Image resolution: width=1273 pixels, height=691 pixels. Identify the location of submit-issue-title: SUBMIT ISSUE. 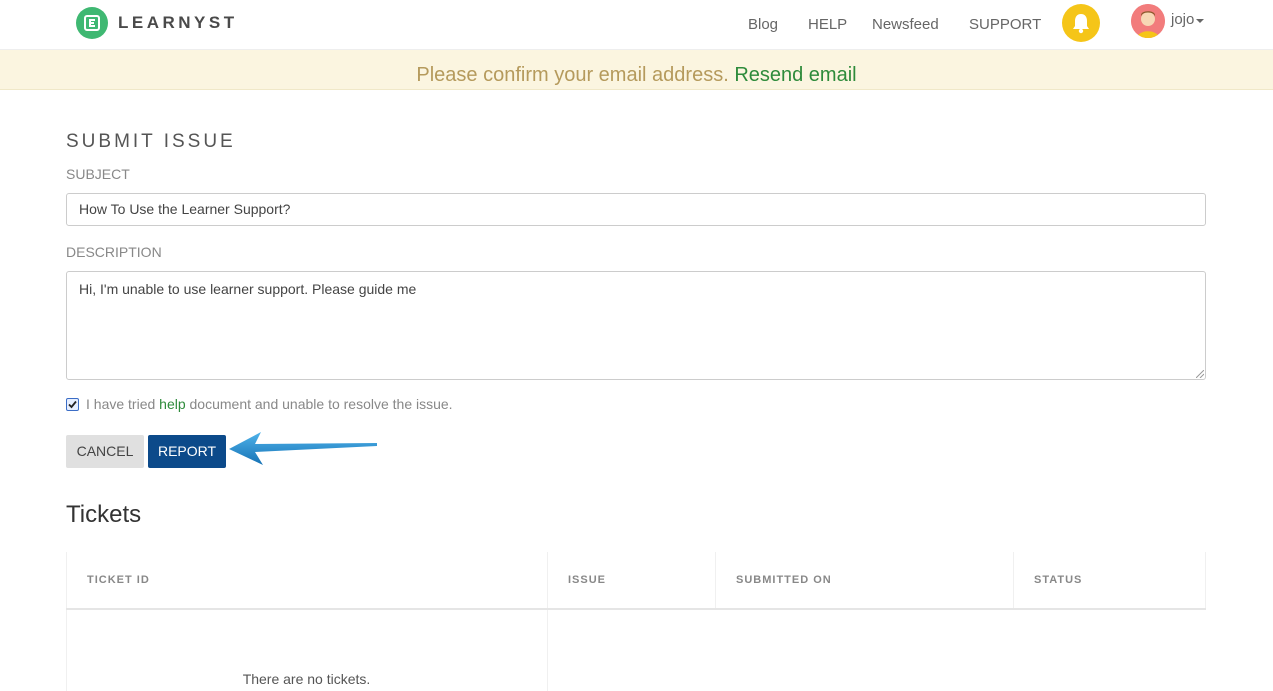
(151, 141).